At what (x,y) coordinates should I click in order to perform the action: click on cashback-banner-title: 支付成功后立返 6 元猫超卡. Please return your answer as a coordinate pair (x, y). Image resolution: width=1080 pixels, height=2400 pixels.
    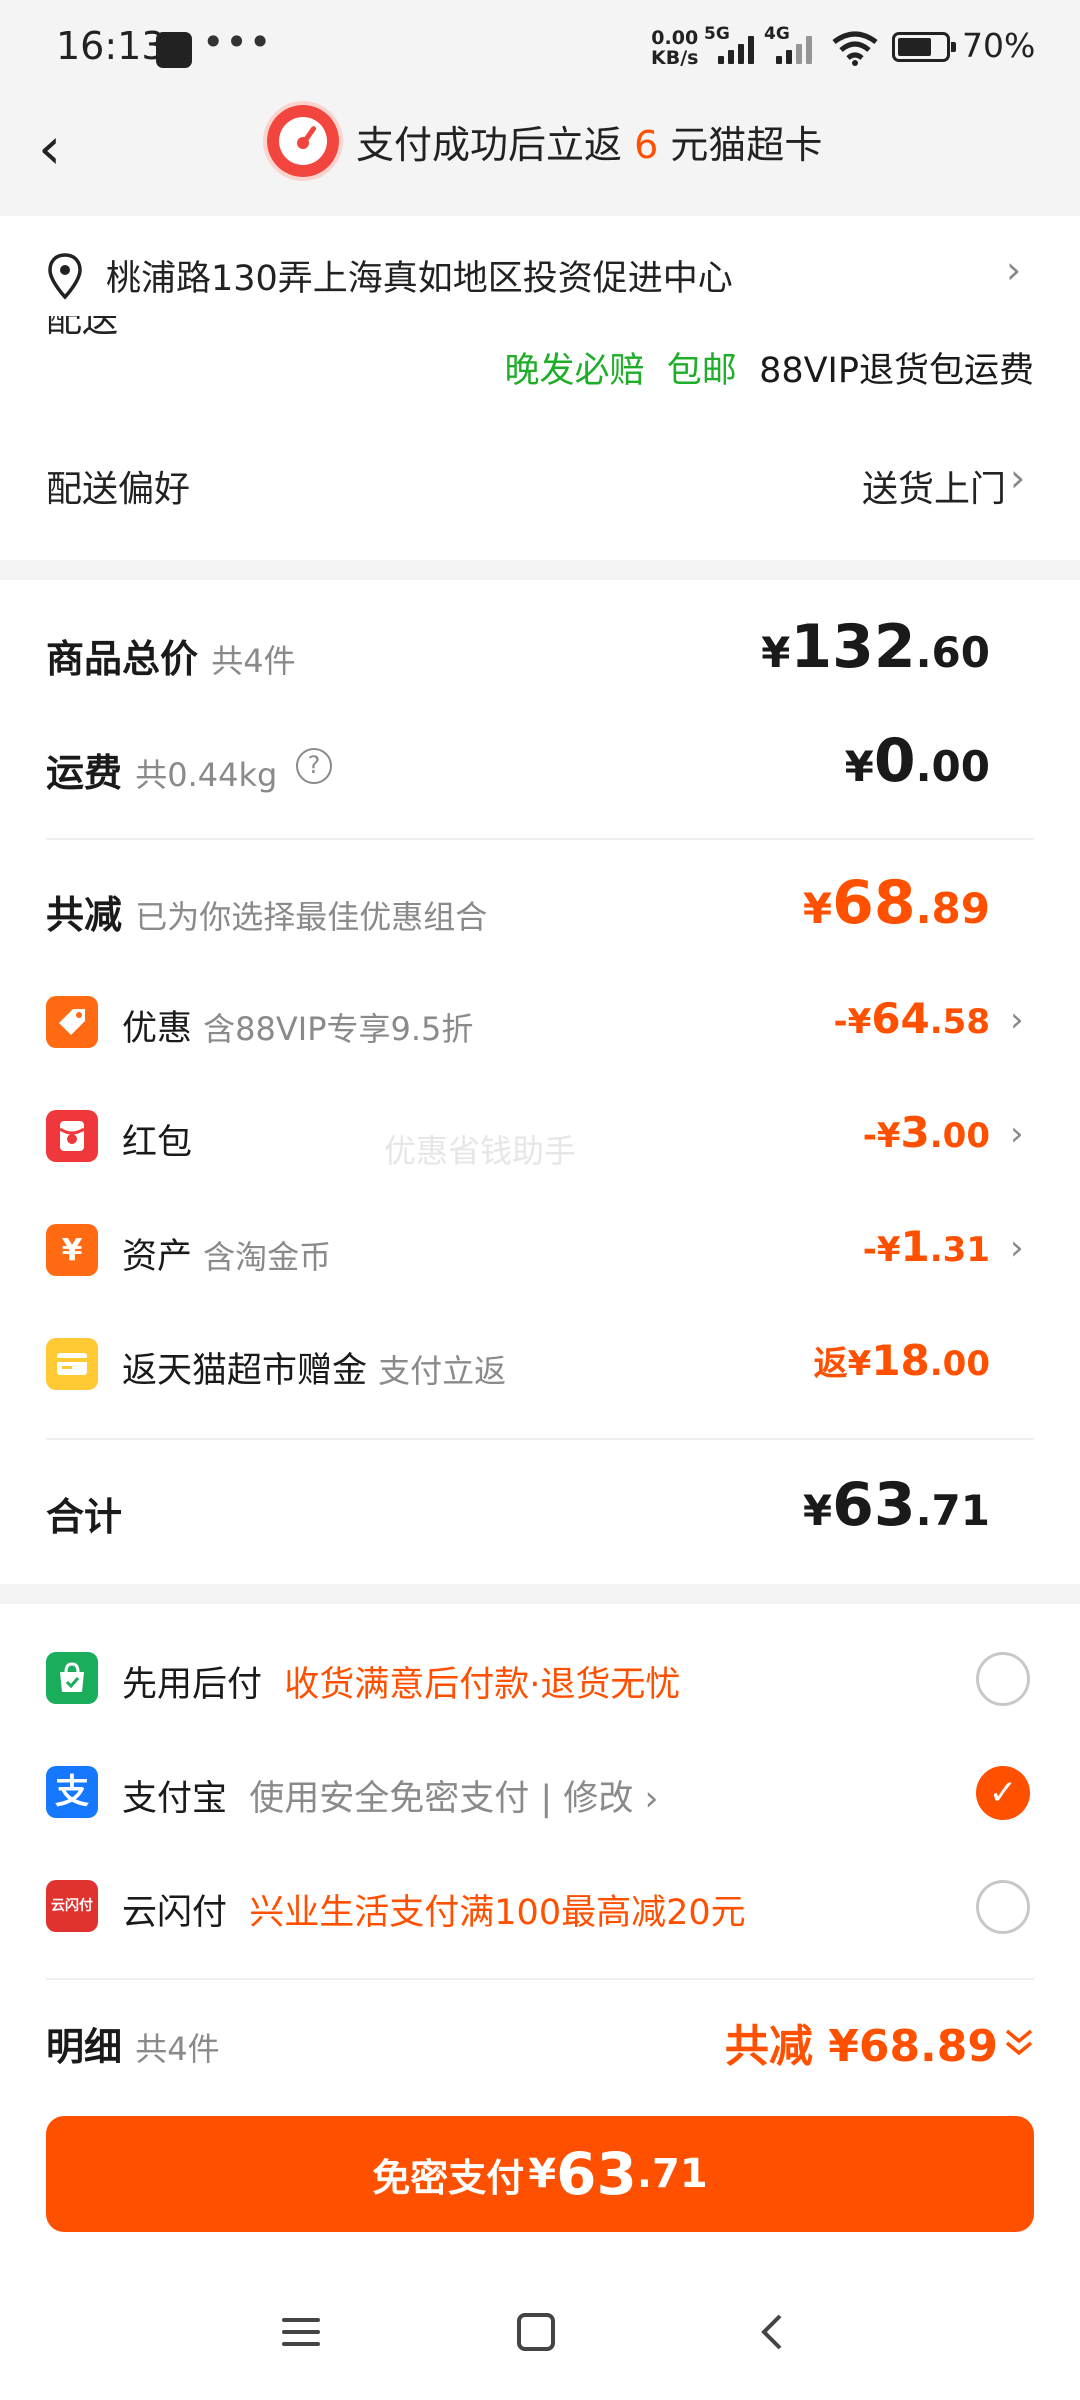
    Looking at the image, I should click on (589, 141).